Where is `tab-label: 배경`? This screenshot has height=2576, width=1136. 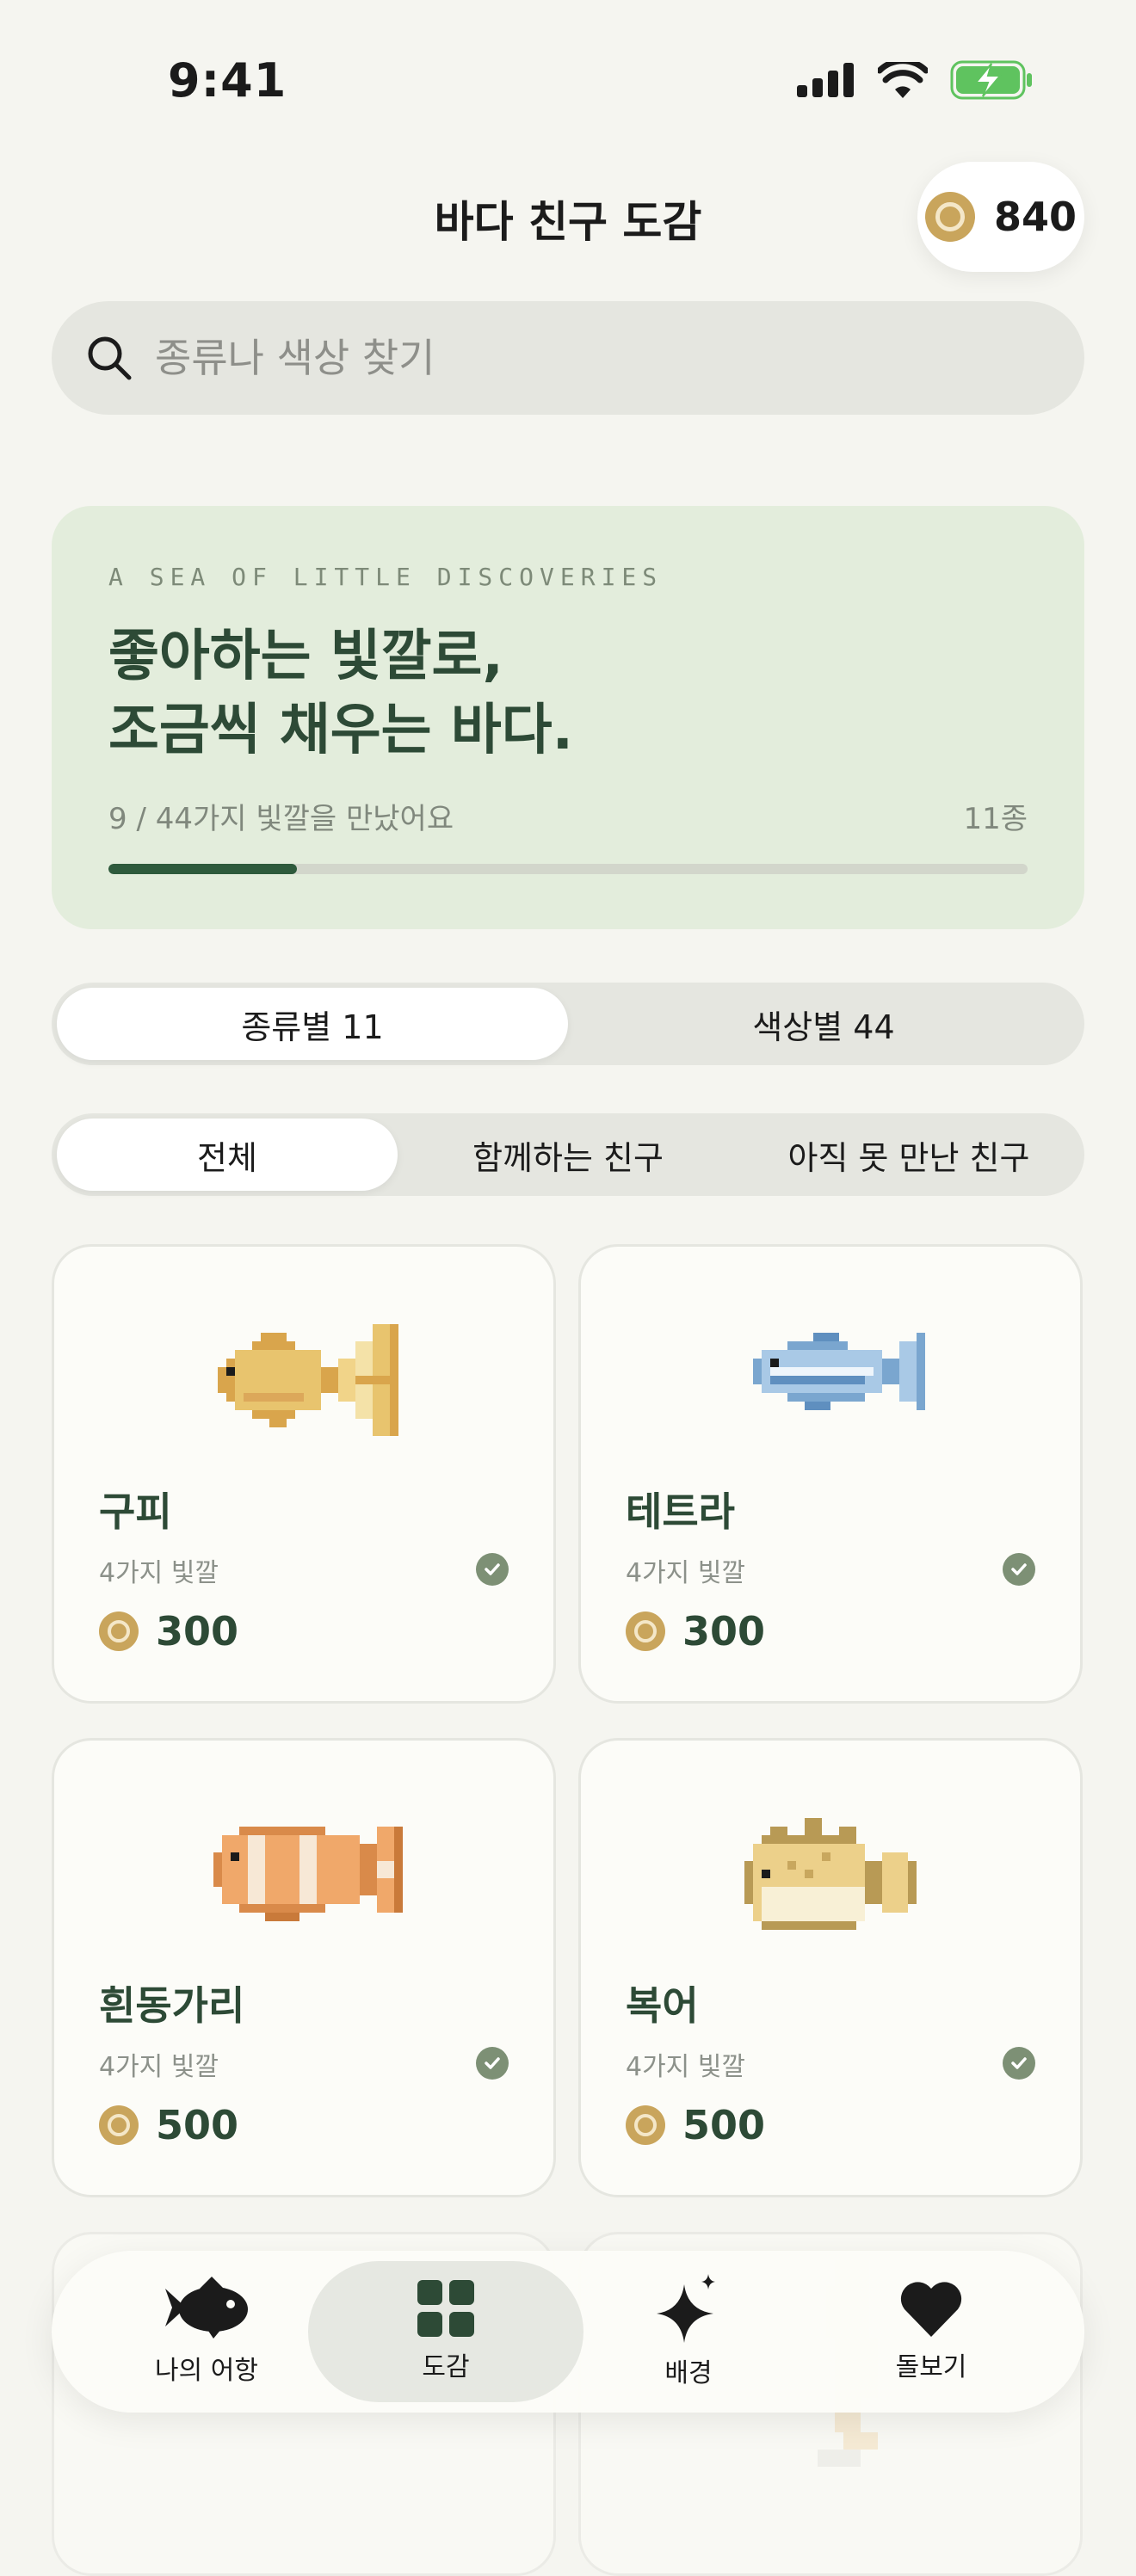 tab-label: 배경 is located at coordinates (688, 2373).